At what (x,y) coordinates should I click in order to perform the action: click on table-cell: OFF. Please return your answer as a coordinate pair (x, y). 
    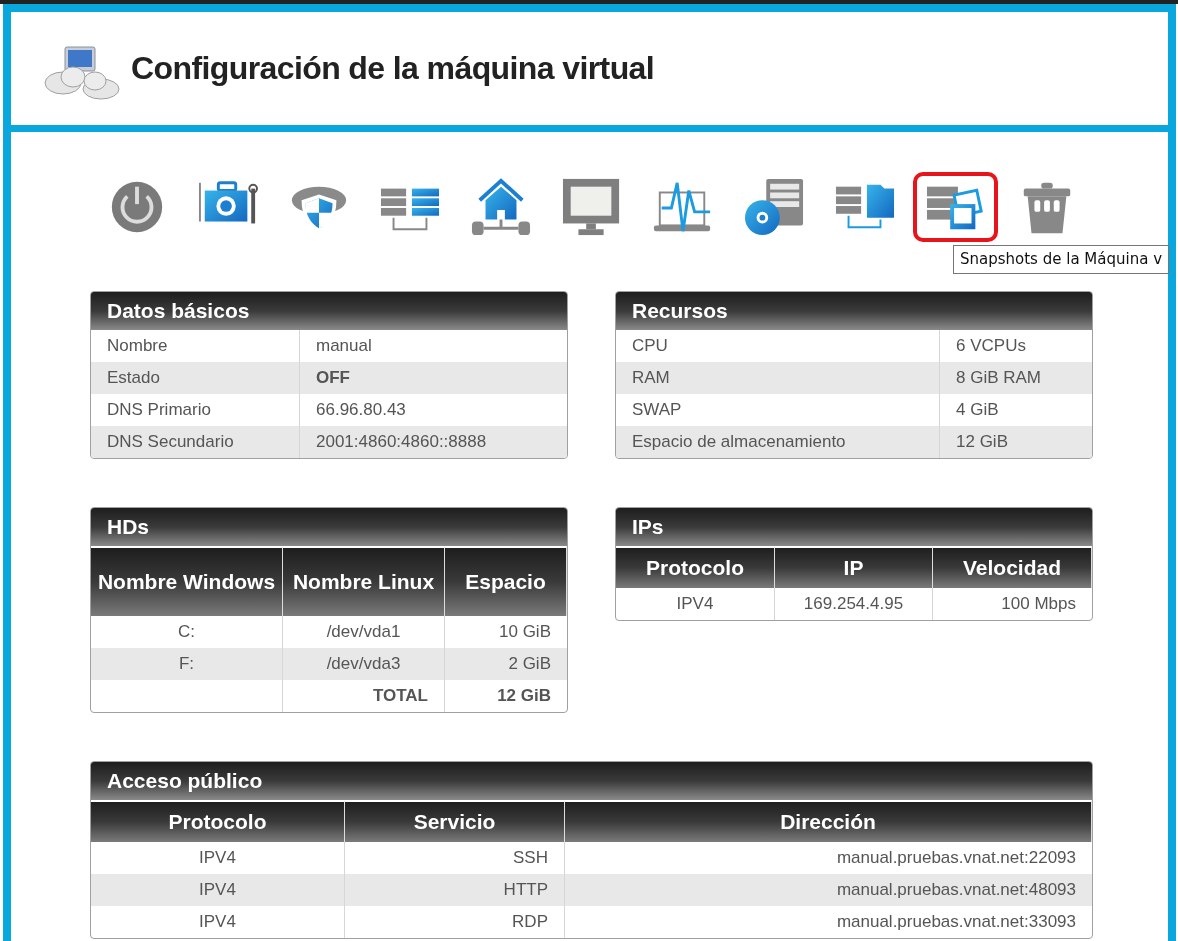
    Looking at the image, I should click on (433, 378).